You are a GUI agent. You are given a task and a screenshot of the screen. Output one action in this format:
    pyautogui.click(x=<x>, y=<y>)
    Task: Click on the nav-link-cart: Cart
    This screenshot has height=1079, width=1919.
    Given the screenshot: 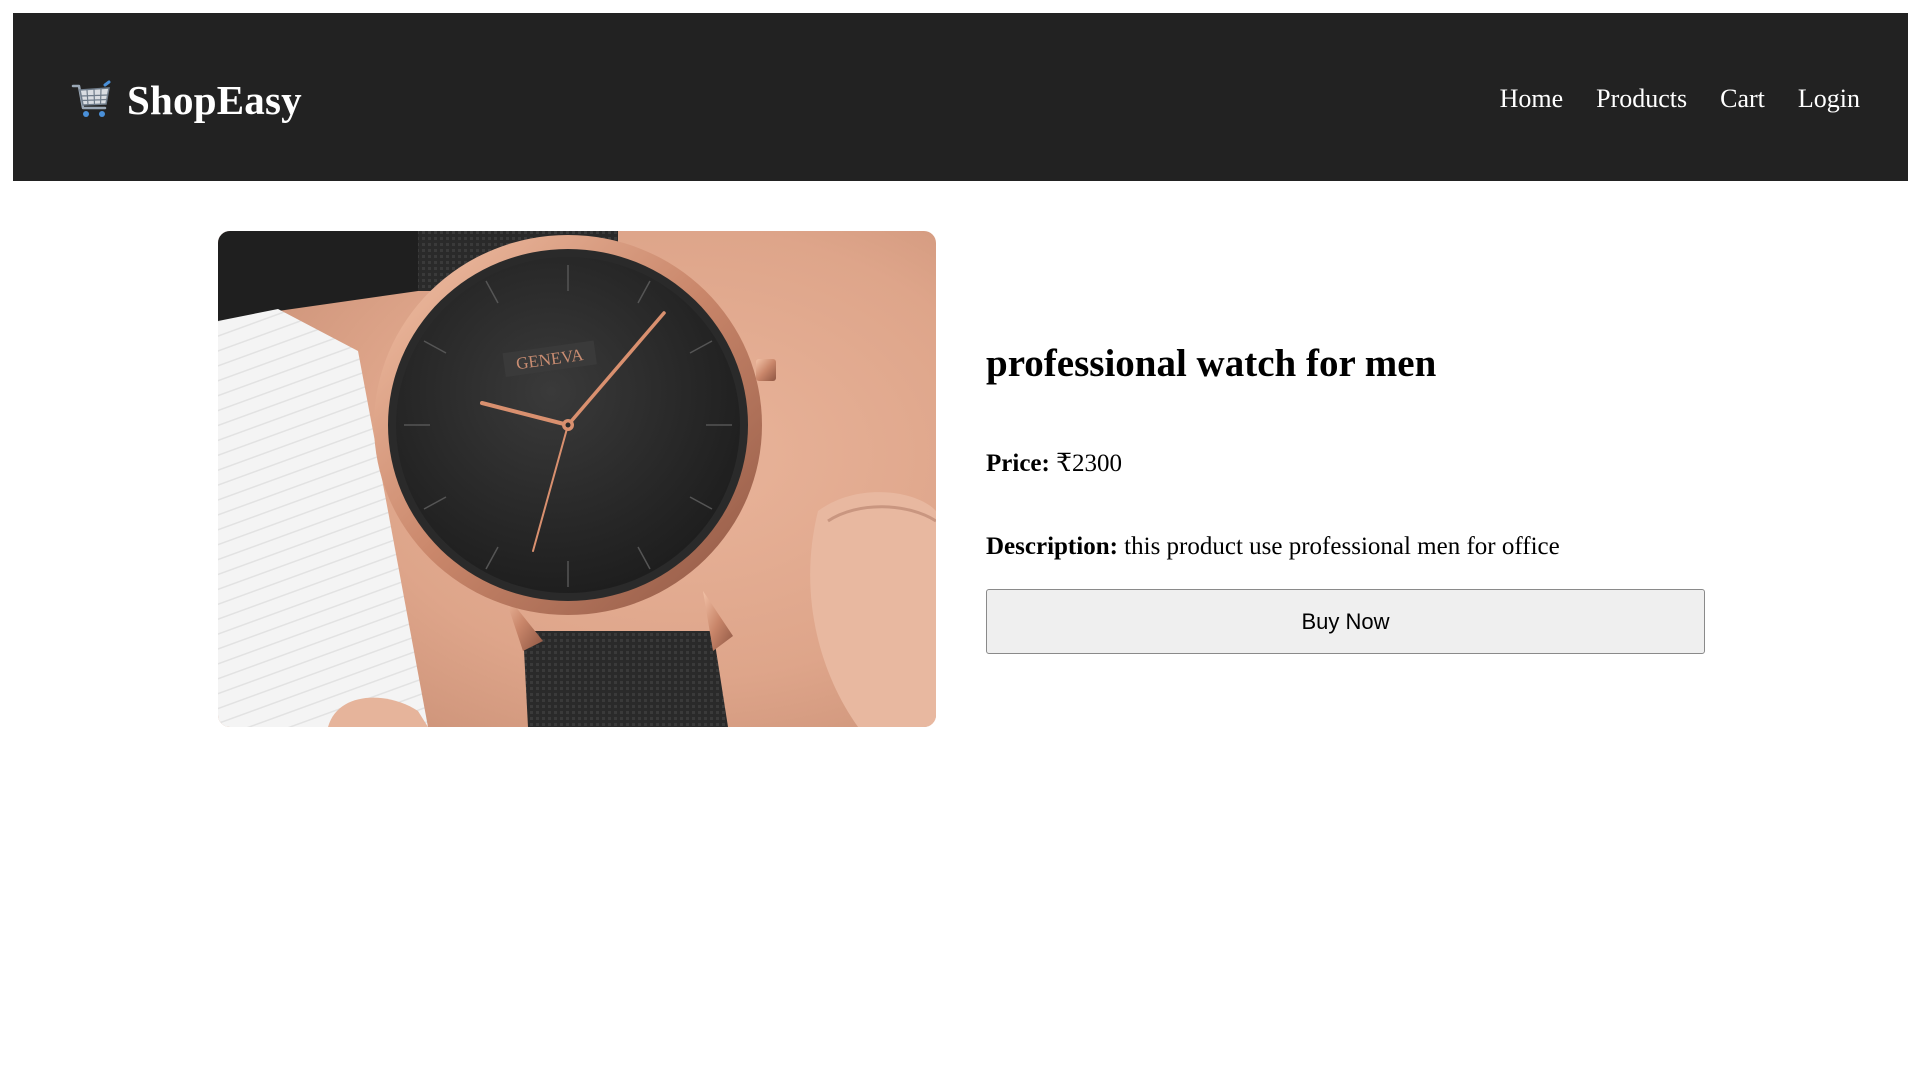 What is the action you would take?
    pyautogui.click(x=1742, y=98)
    